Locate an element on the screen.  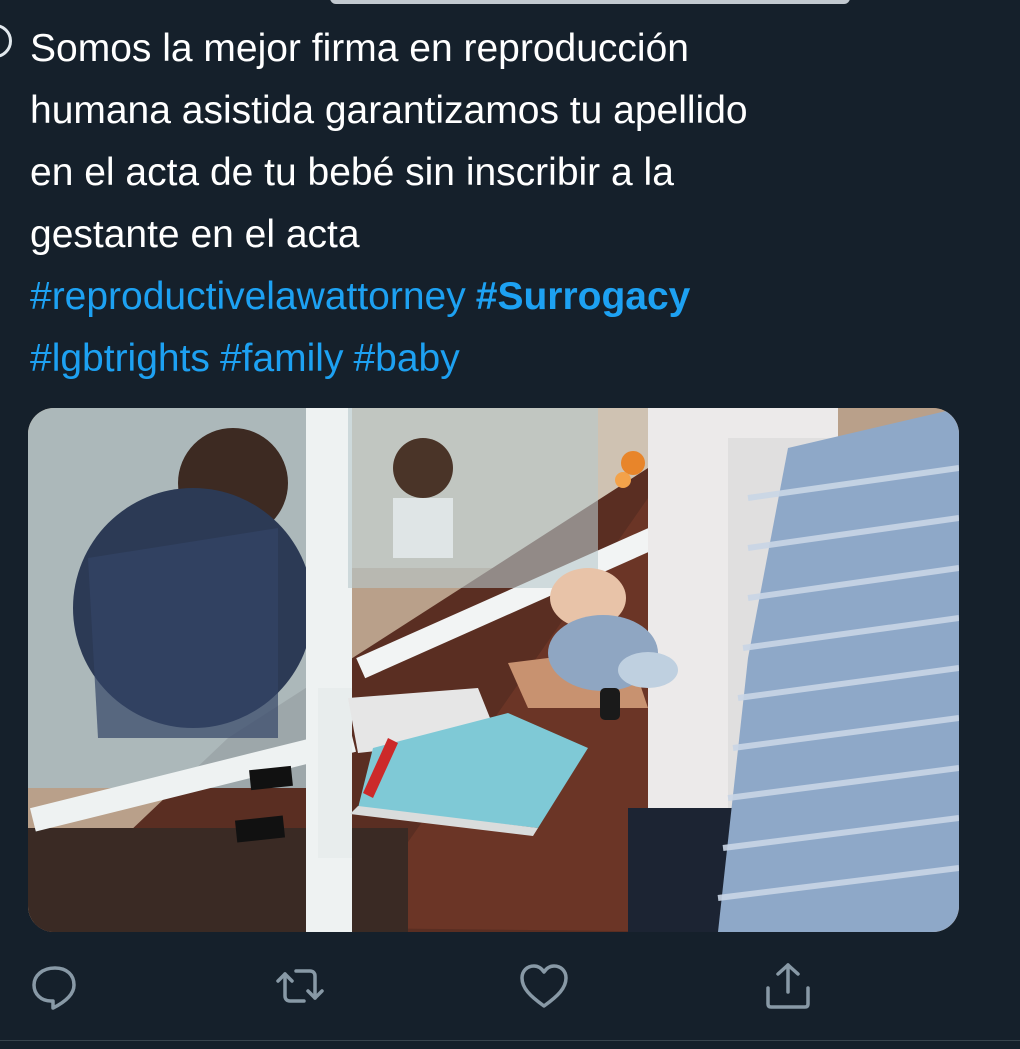
hashtag-link: #family is located at coordinates (282, 358).